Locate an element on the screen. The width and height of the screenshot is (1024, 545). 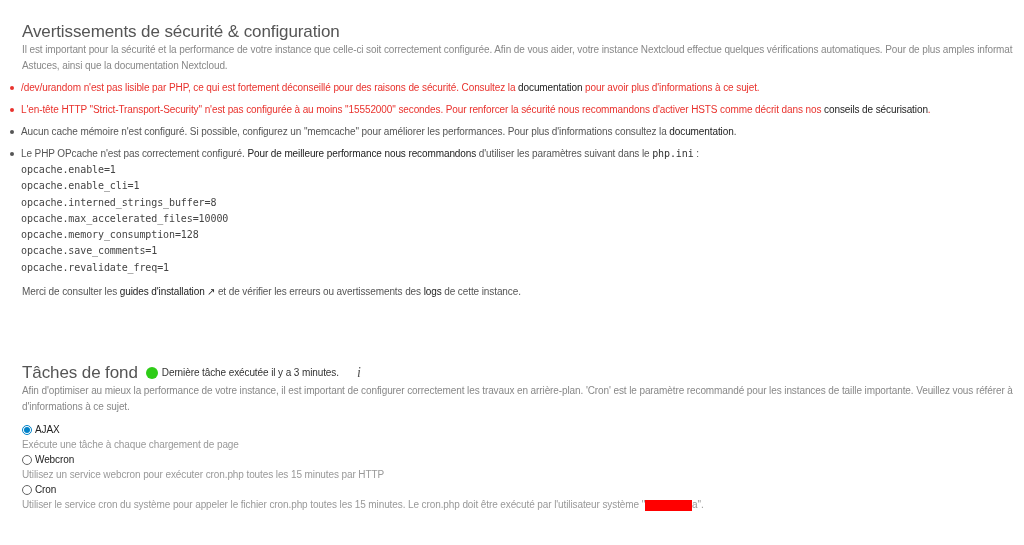
warning-text: /dev/urandom n'est pas lisible par PHP, ce qui est fortement déconseillé pour des raisons de sécurité. Consultez la documentation pour avoir plus d'informations à ce sujet. is located at coordinates (390, 88).